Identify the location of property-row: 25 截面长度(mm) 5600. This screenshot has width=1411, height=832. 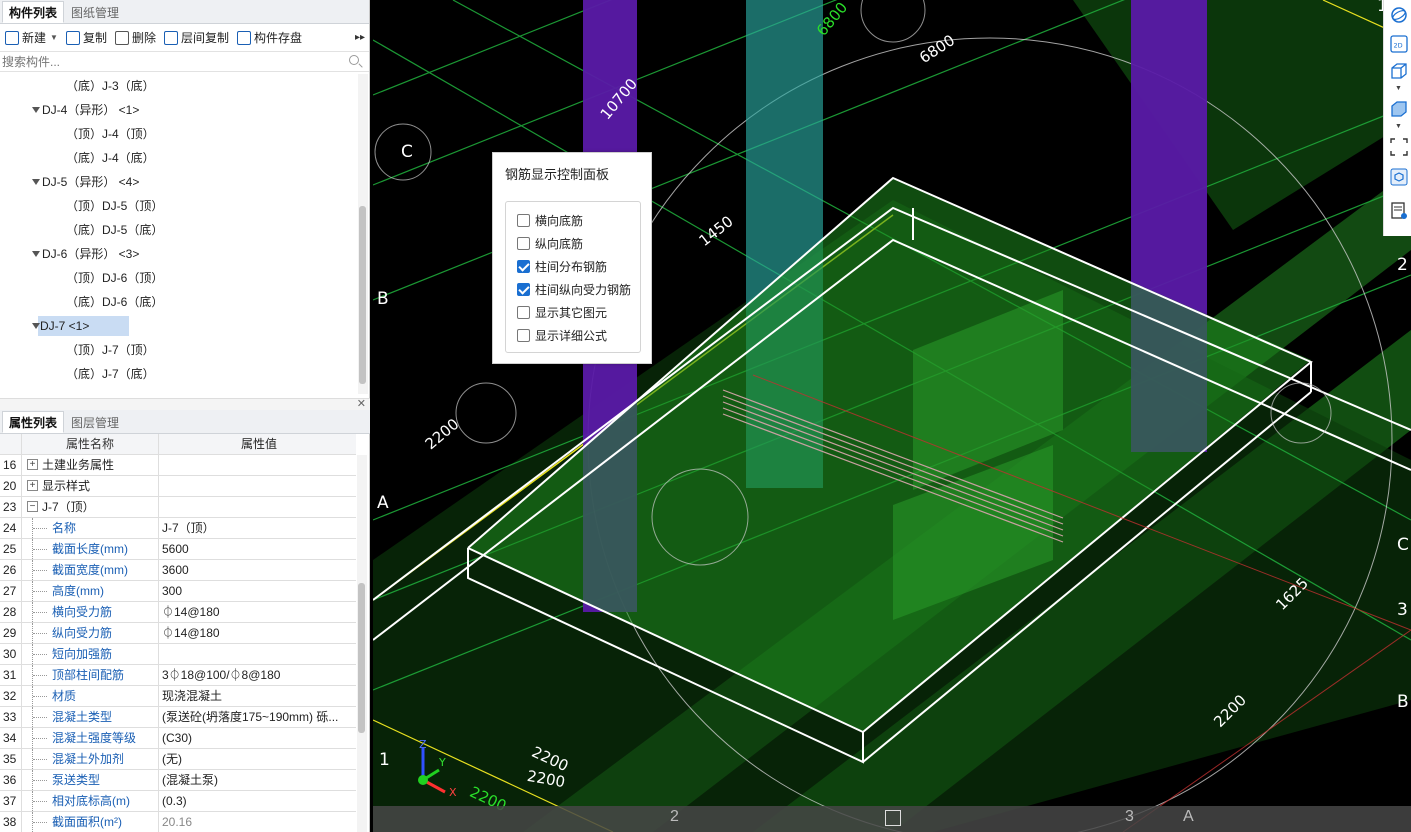
(178, 549).